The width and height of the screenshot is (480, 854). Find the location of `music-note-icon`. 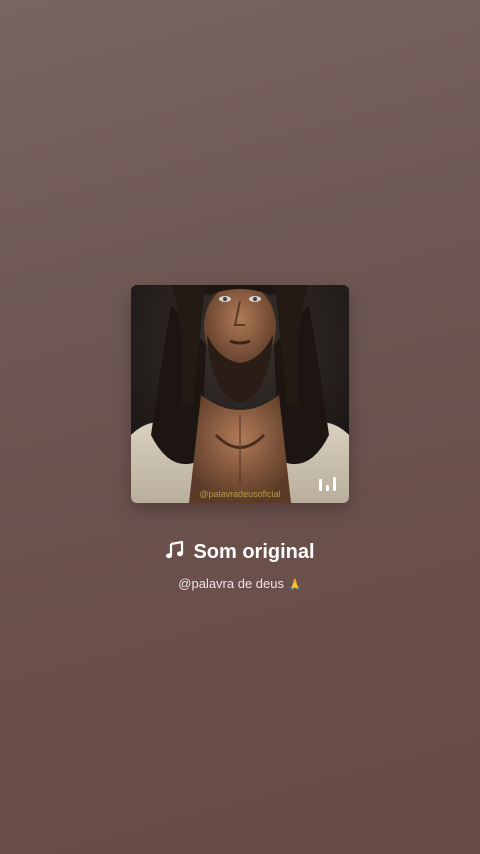

music-note-icon is located at coordinates (175, 554).